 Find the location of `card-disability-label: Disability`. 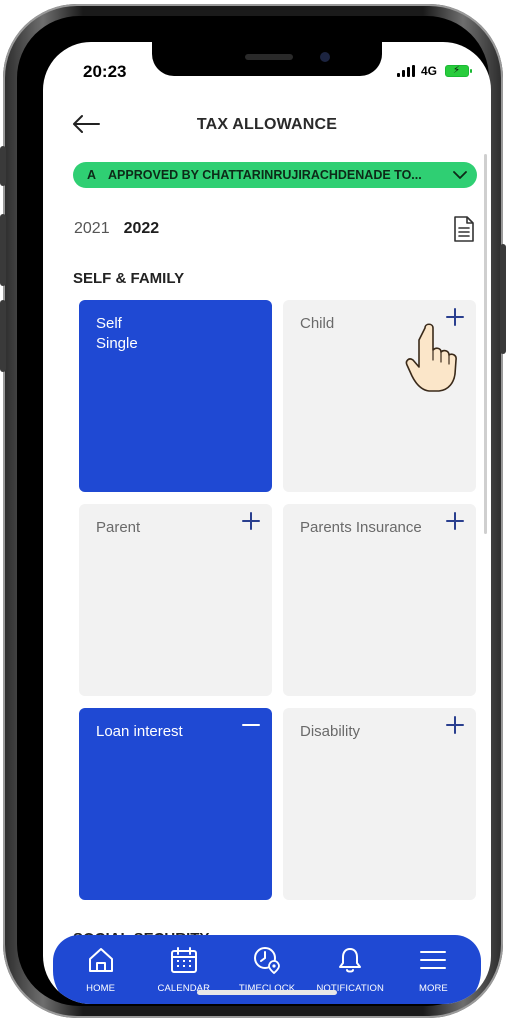

card-disability-label: Disability is located at coordinates (330, 731).